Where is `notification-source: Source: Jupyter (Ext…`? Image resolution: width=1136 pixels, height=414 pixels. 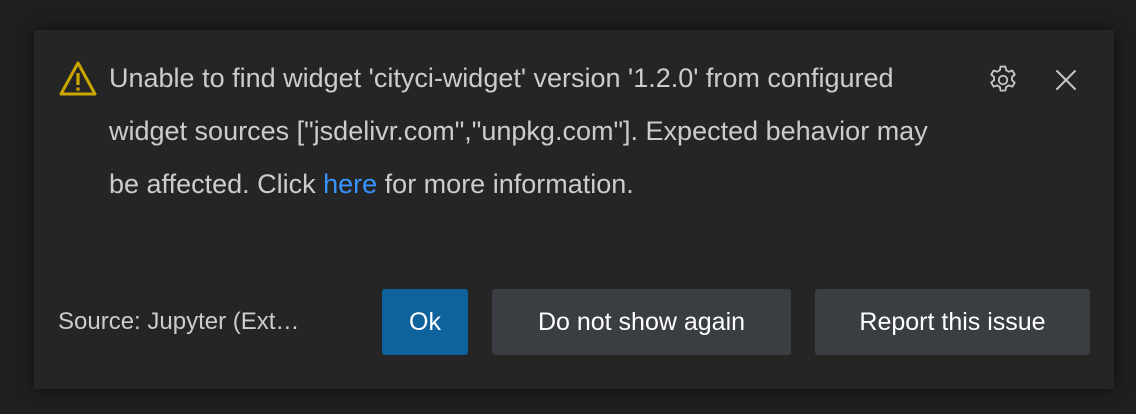
notification-source: Source: Jupyter (Ext… is located at coordinates (179, 321).